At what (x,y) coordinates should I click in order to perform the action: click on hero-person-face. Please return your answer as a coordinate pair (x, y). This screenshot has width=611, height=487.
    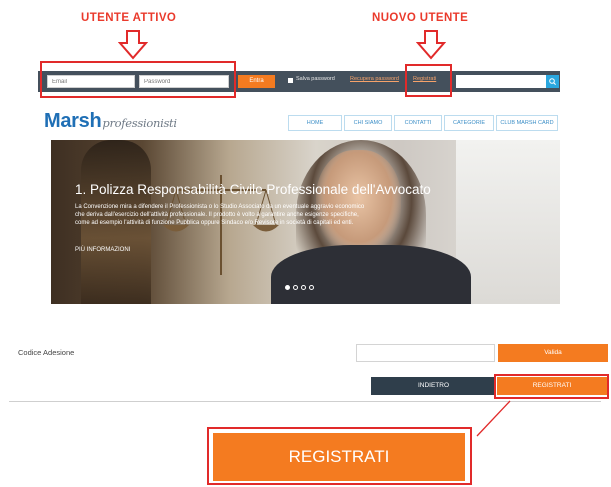
    Looking at the image, I should click on (358, 202).